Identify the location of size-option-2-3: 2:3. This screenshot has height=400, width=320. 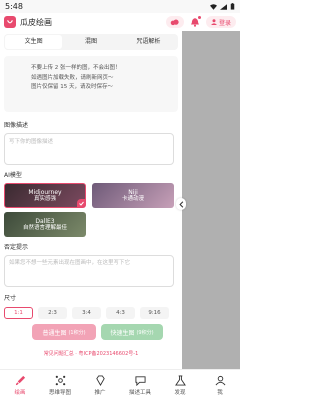
(52, 313).